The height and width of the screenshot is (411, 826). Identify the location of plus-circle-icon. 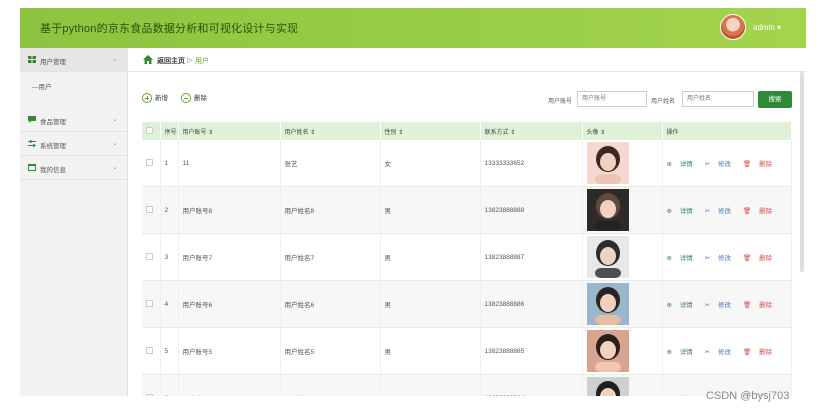
(147, 98).